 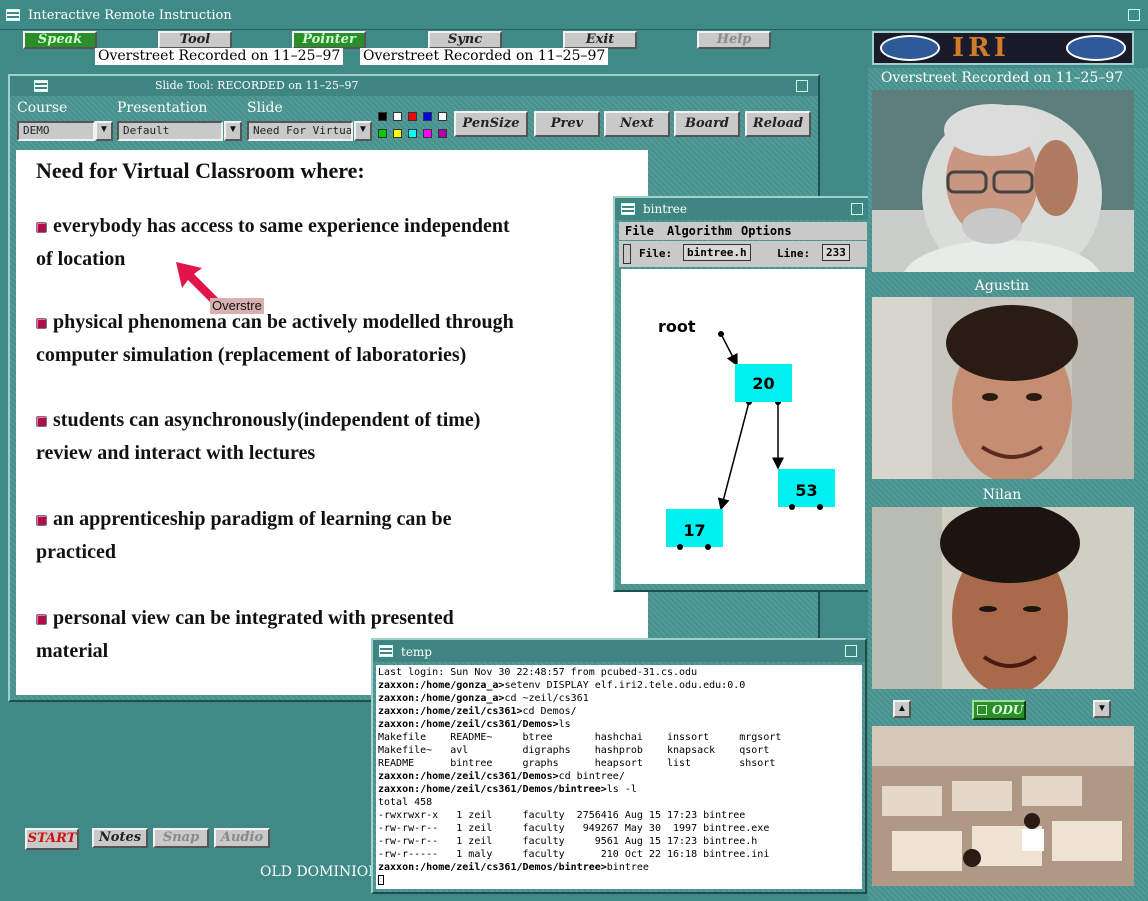 What do you see at coordinates (300, 131) in the screenshot?
I see `slide-select: Need For Virtua` at bounding box center [300, 131].